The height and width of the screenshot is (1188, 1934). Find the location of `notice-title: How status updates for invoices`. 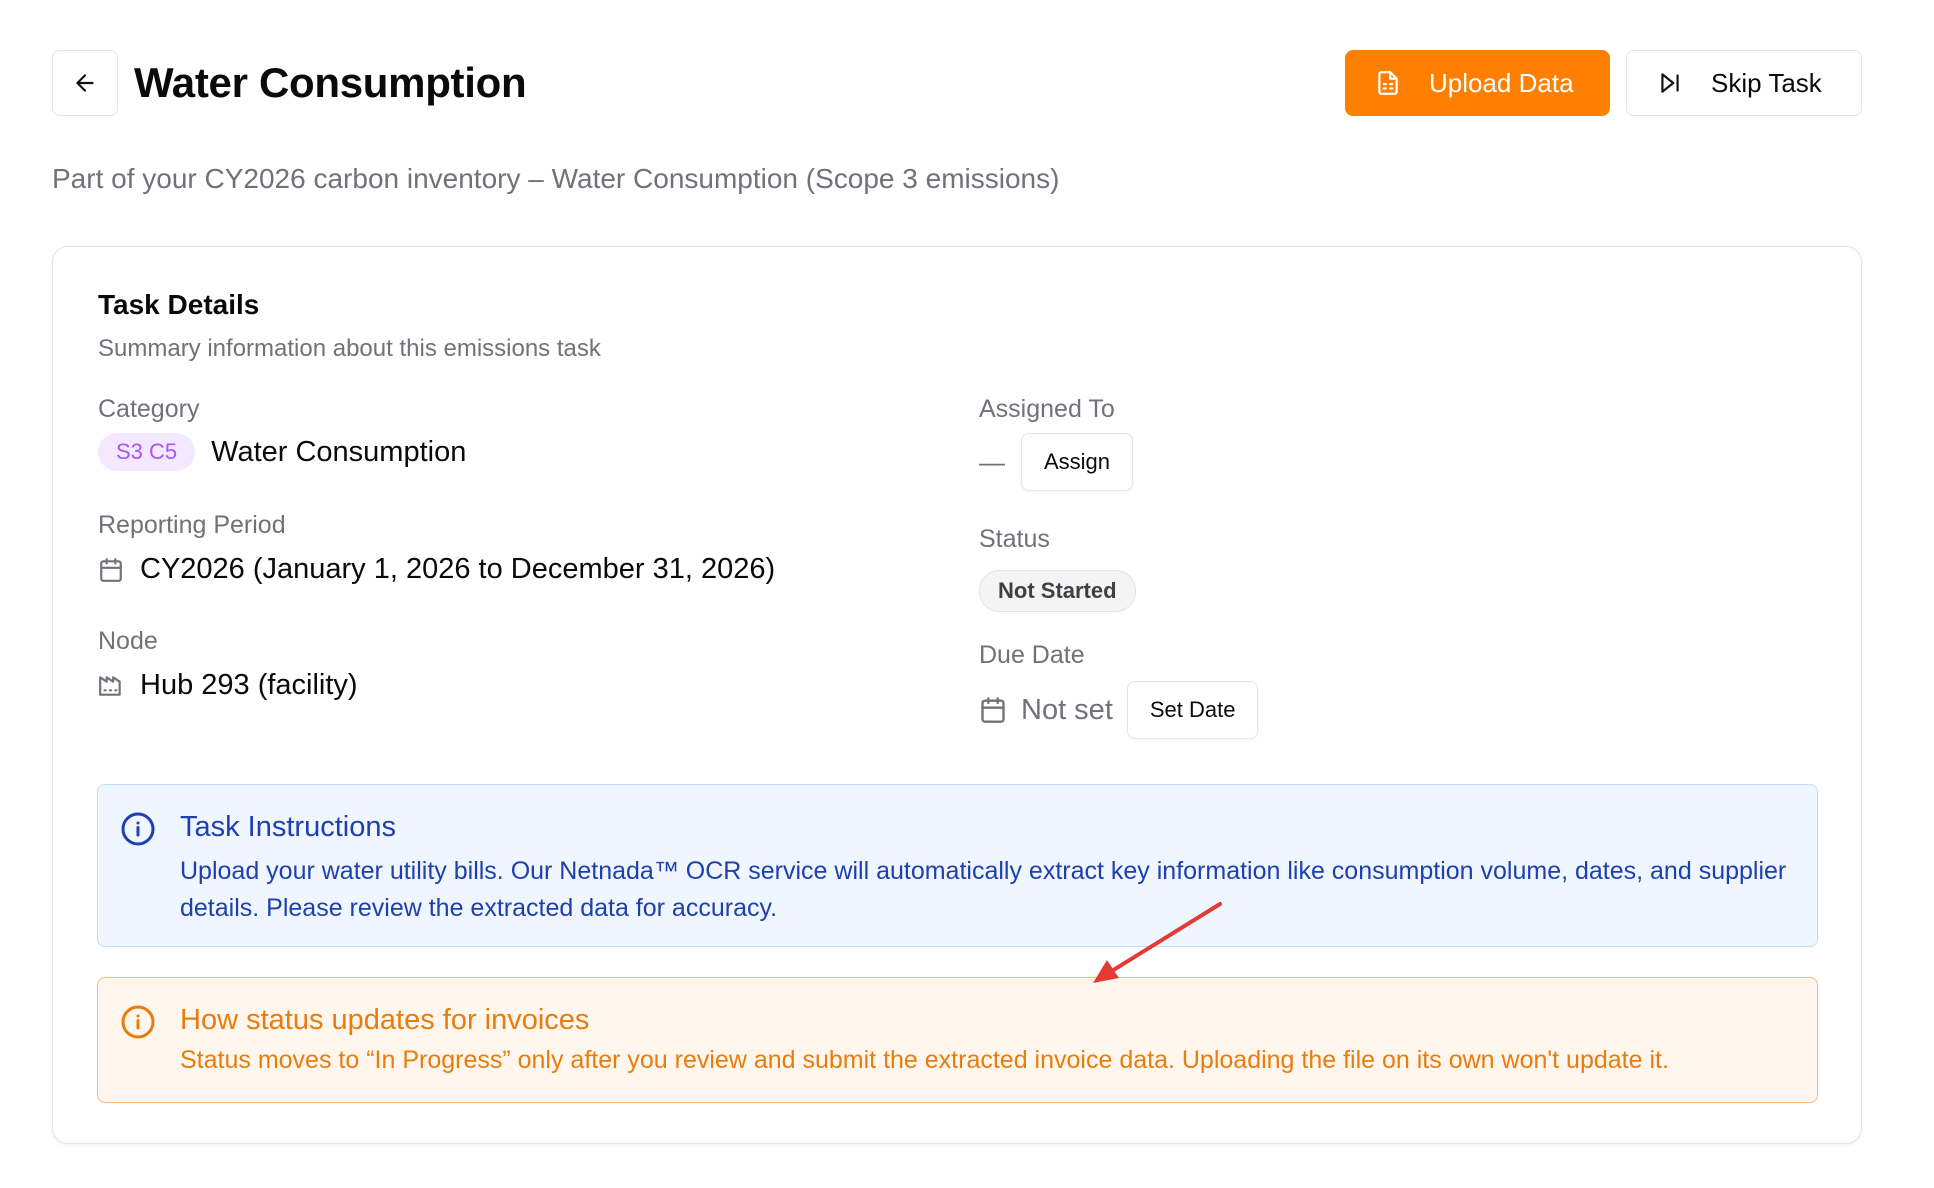

notice-title: How status updates for invoices is located at coordinates (385, 1020).